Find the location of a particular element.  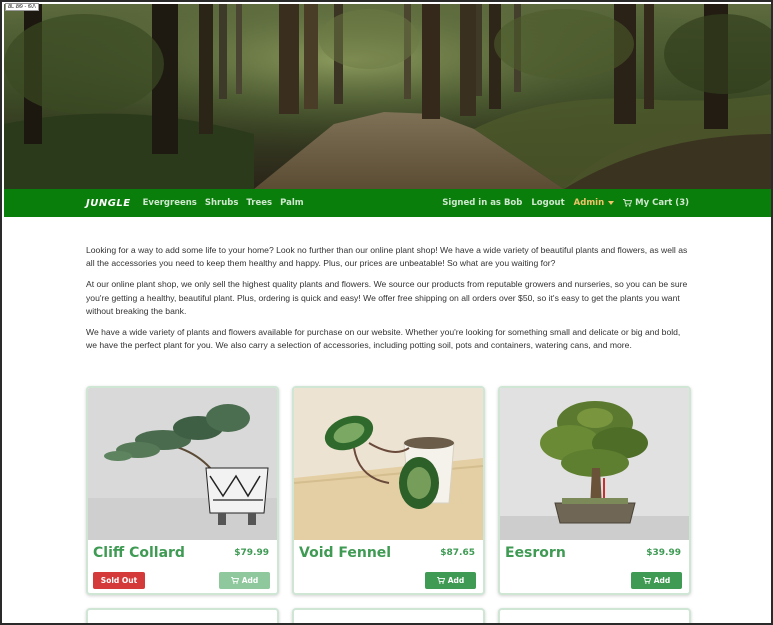

admin-dropdown: Admin is located at coordinates (594, 203).